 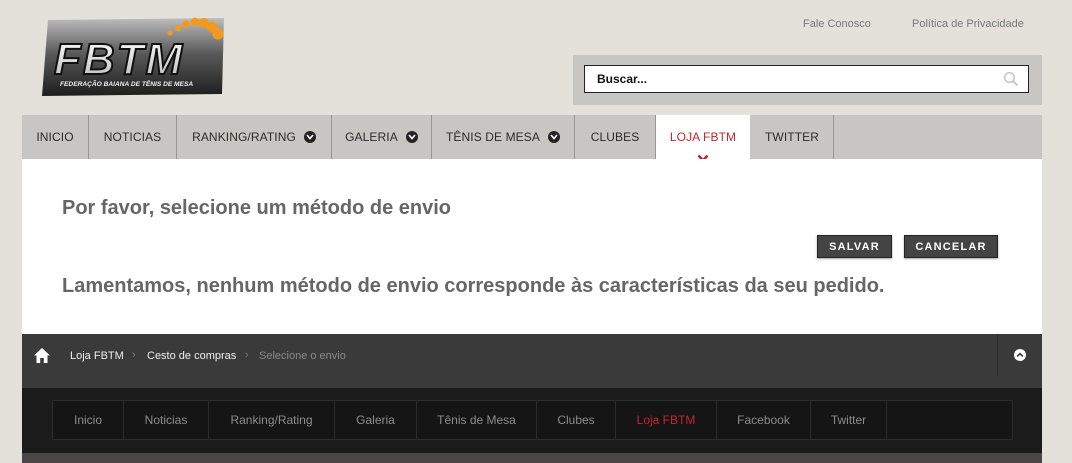 I want to click on back-to-top-icon, so click(x=1020, y=355).